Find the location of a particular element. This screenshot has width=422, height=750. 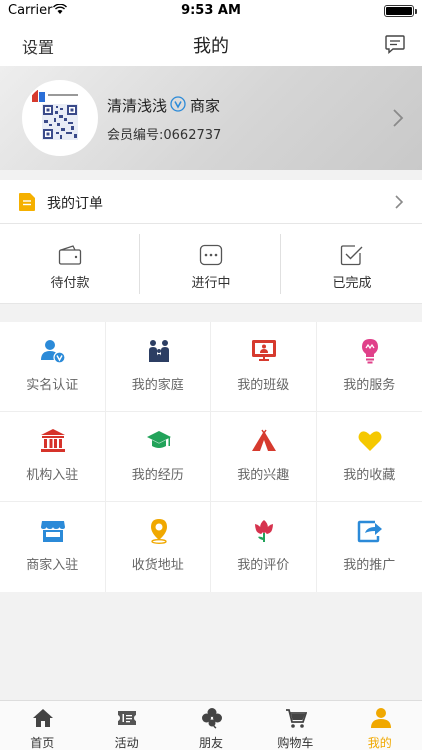

status-bar: Carrier 9:53 AM is located at coordinates (211, 11).